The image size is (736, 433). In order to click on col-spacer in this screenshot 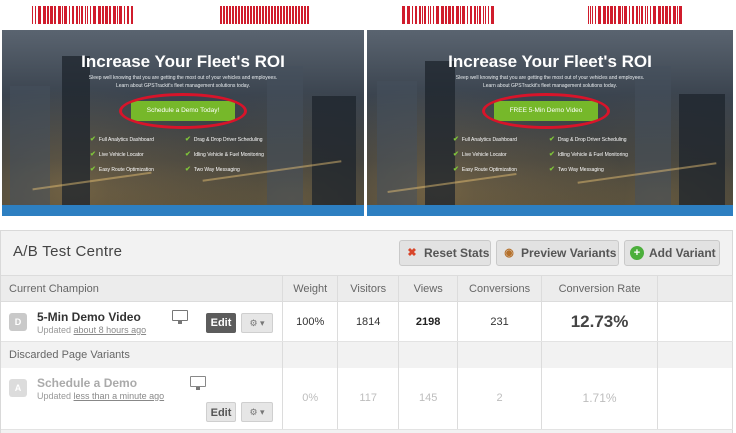, I will do `click(695, 288)`.